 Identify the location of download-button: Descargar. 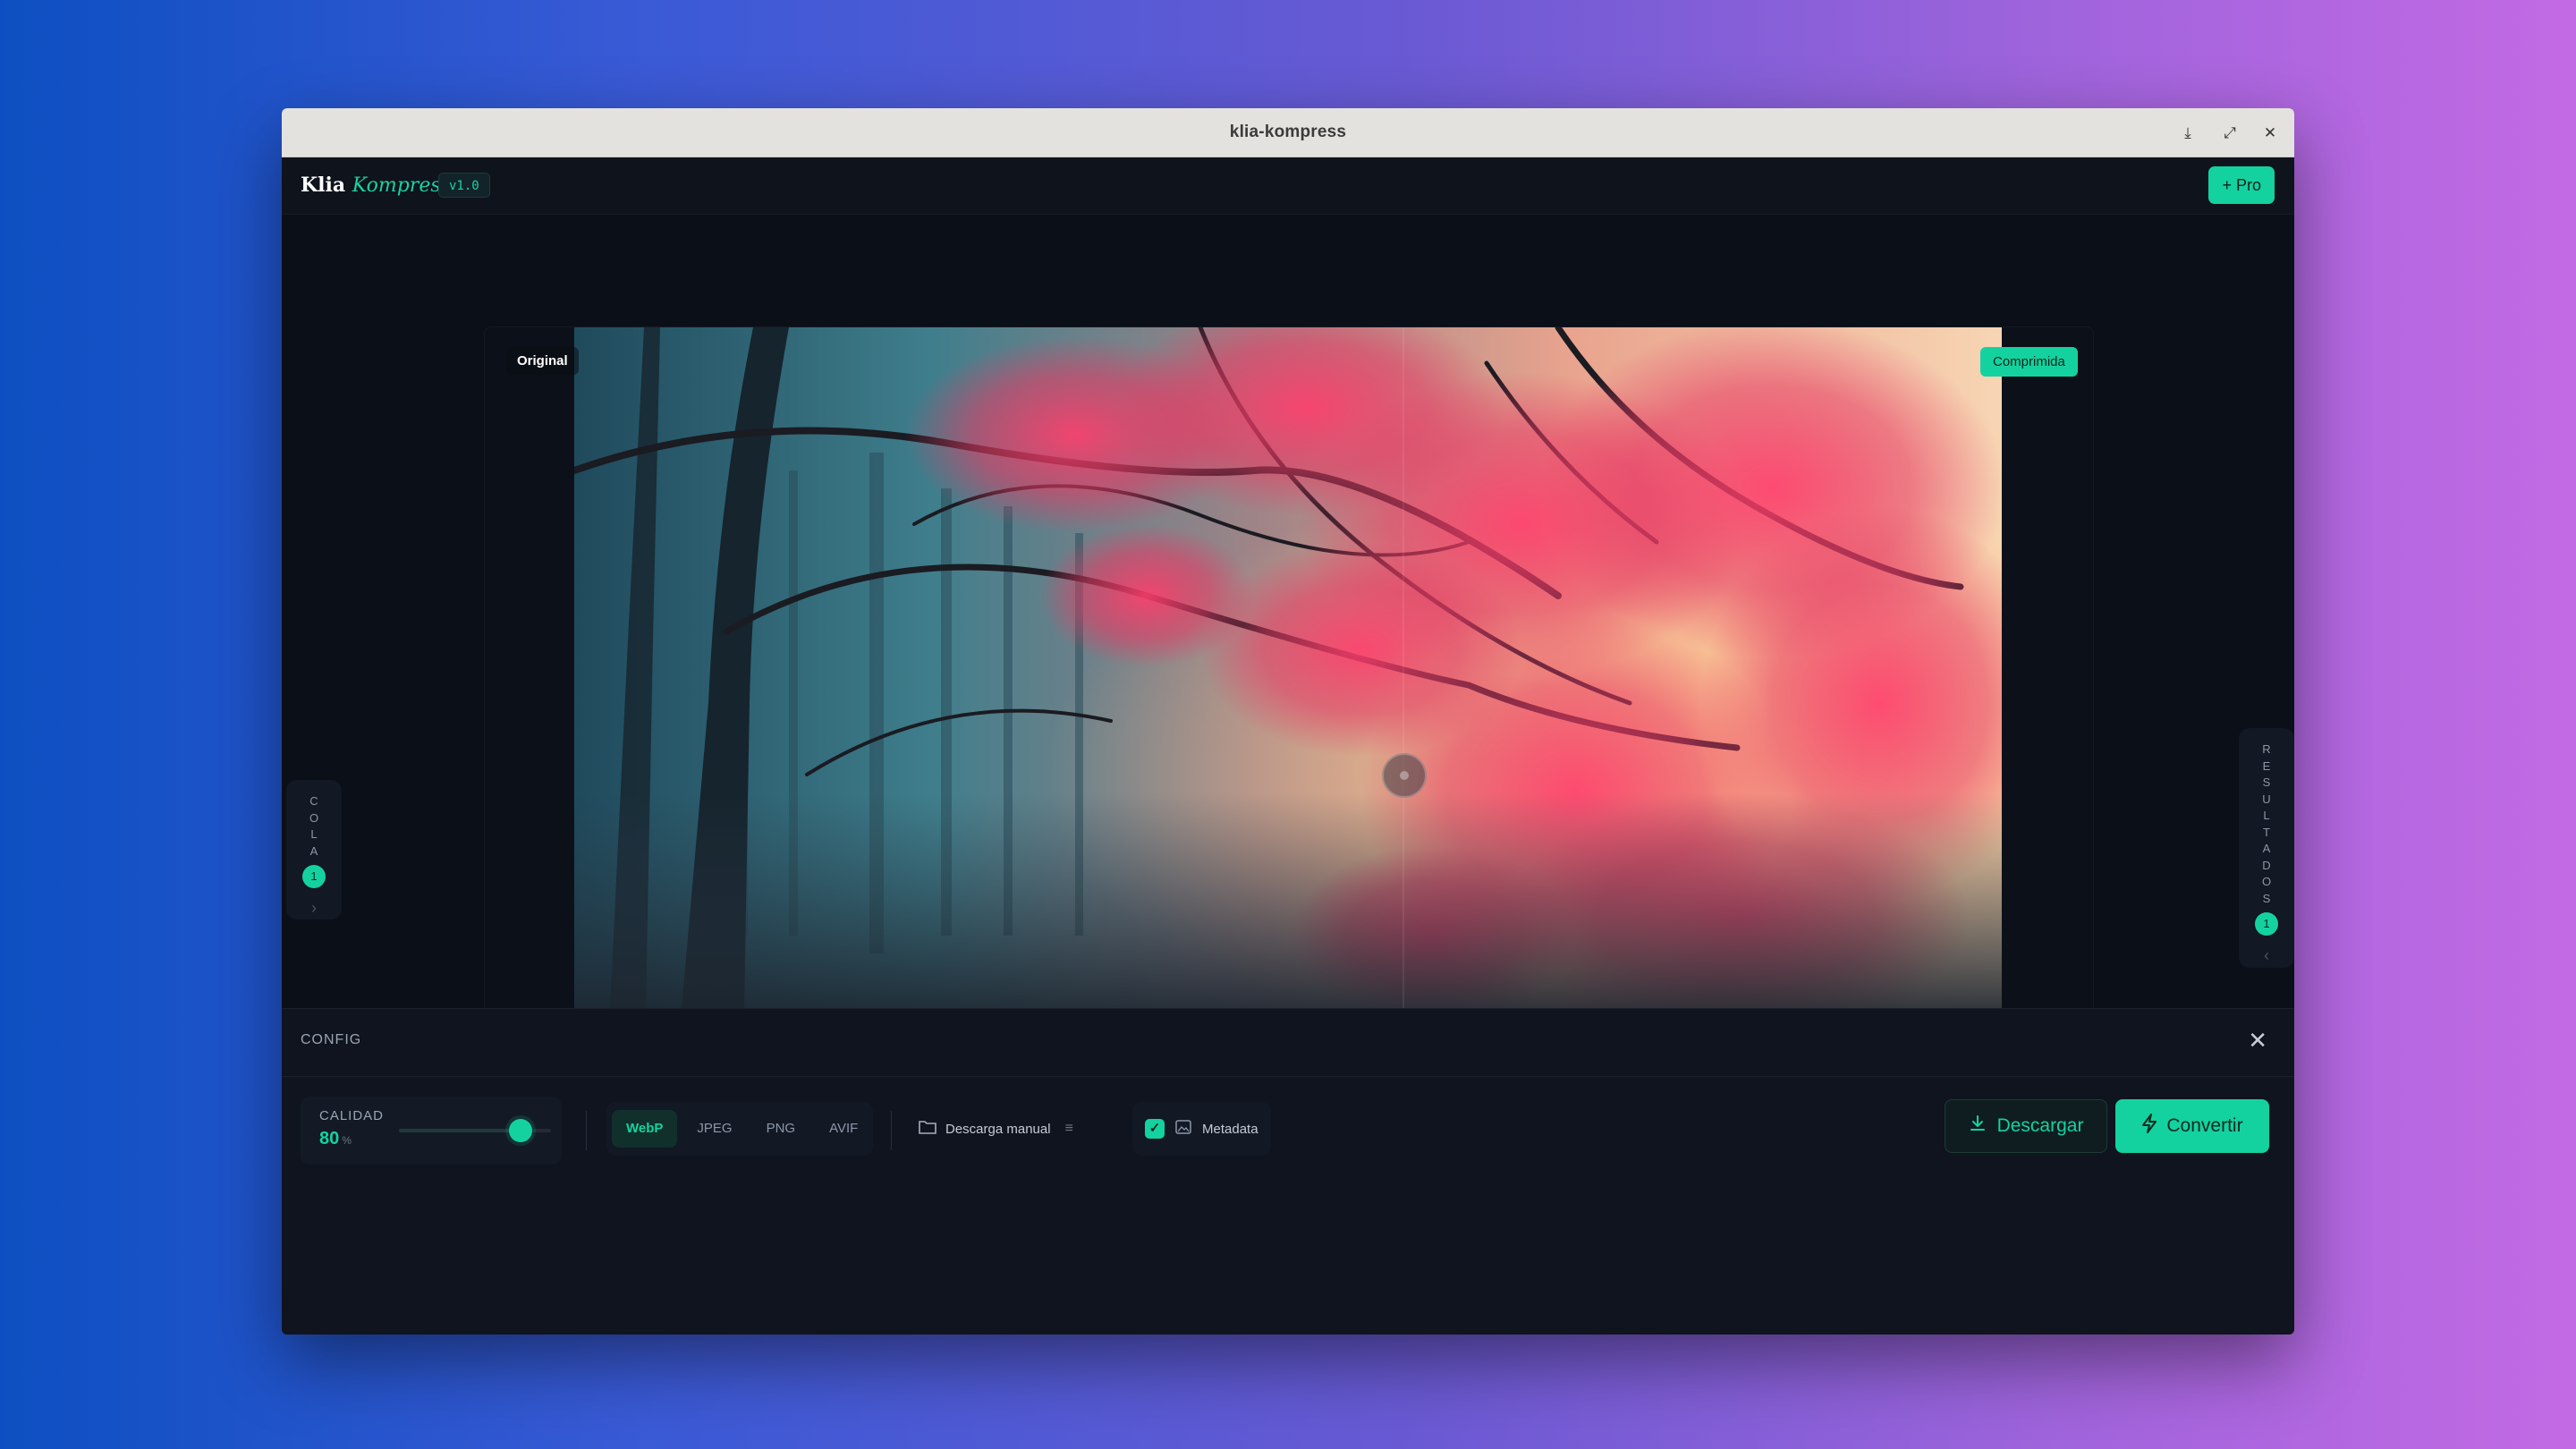
(2026, 1126).